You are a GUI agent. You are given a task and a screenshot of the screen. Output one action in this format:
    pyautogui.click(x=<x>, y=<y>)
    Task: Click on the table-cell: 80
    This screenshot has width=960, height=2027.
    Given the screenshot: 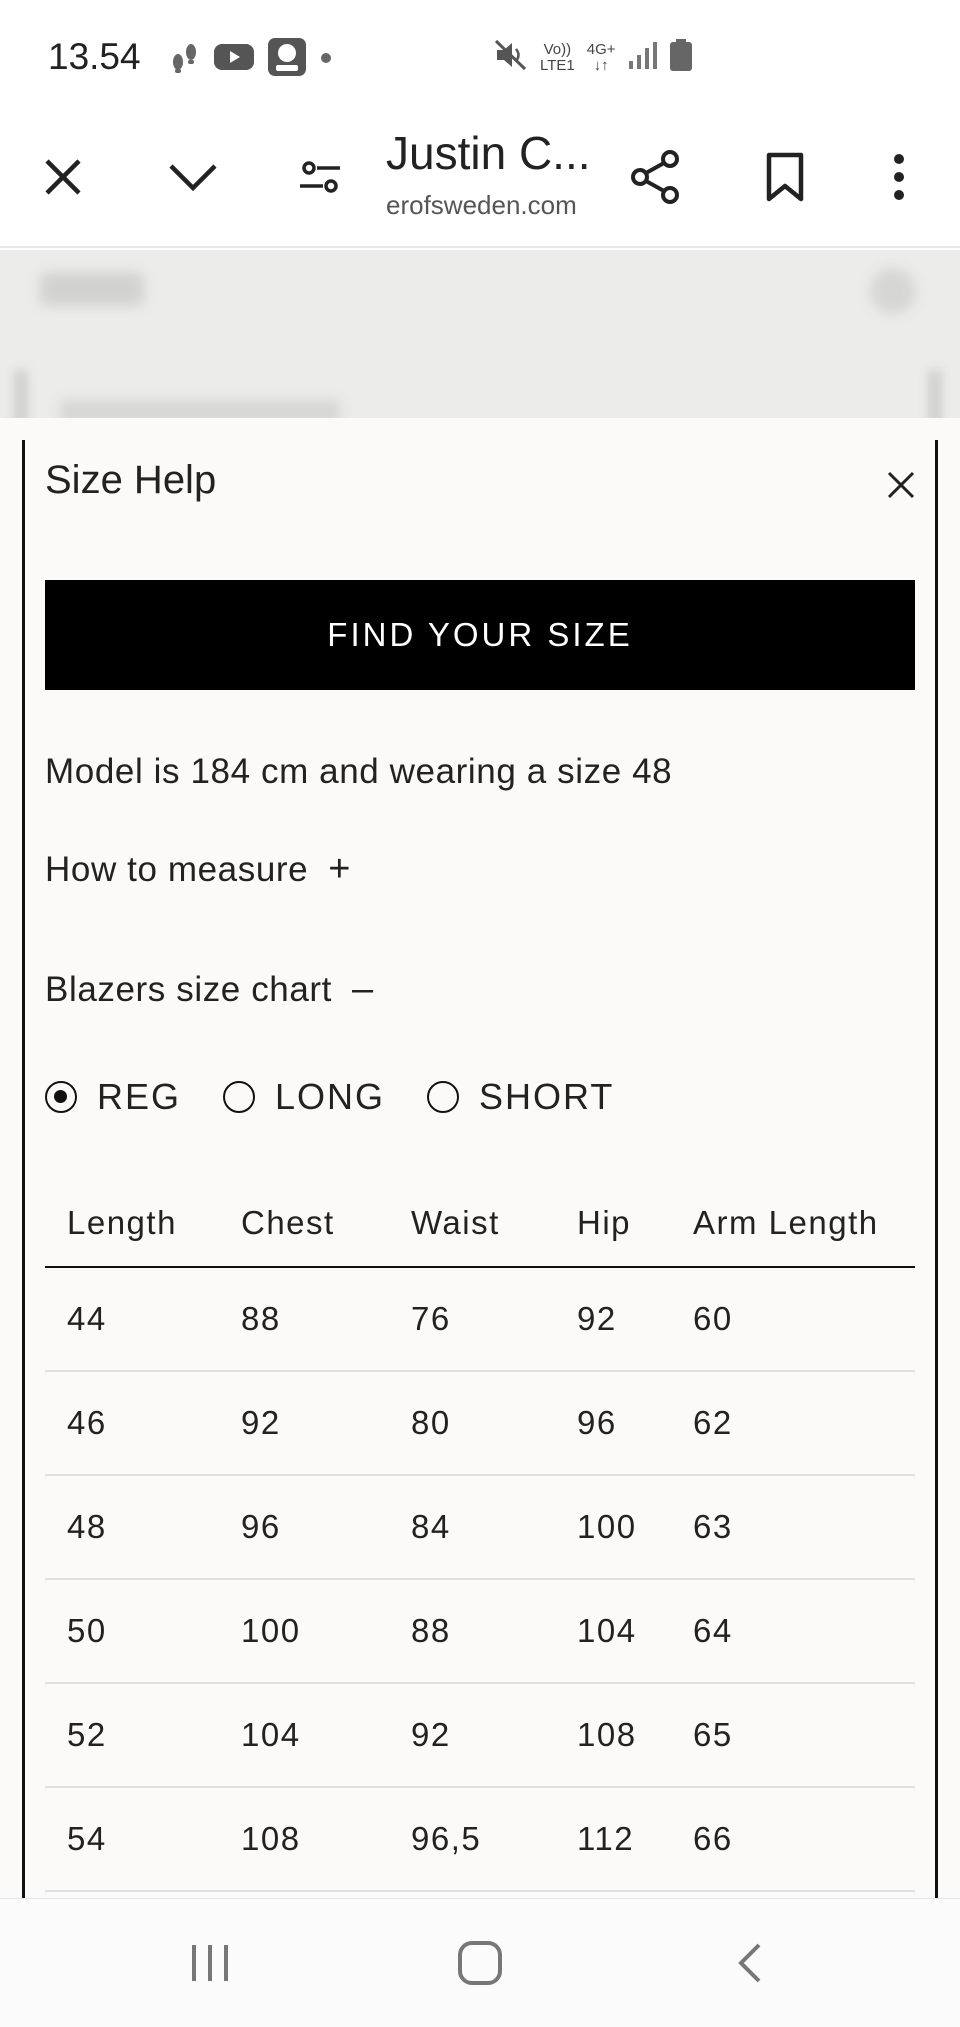 What is the action you would take?
    pyautogui.click(x=431, y=1422)
    